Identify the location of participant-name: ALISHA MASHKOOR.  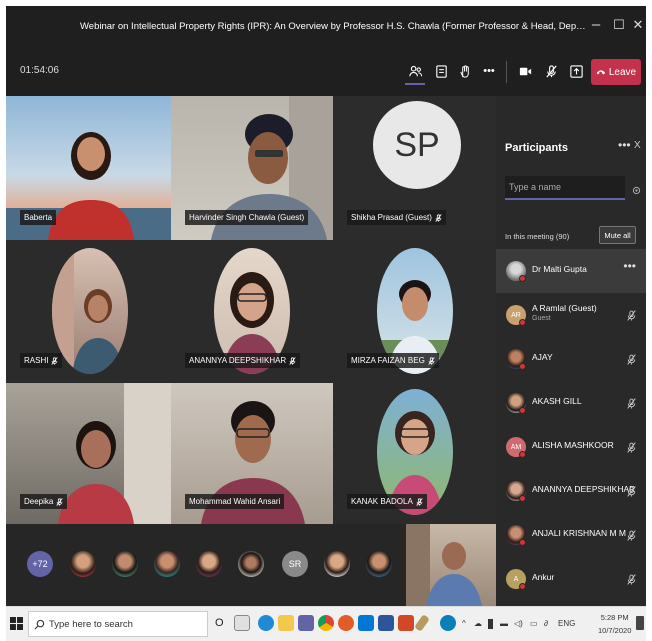
(573, 445).